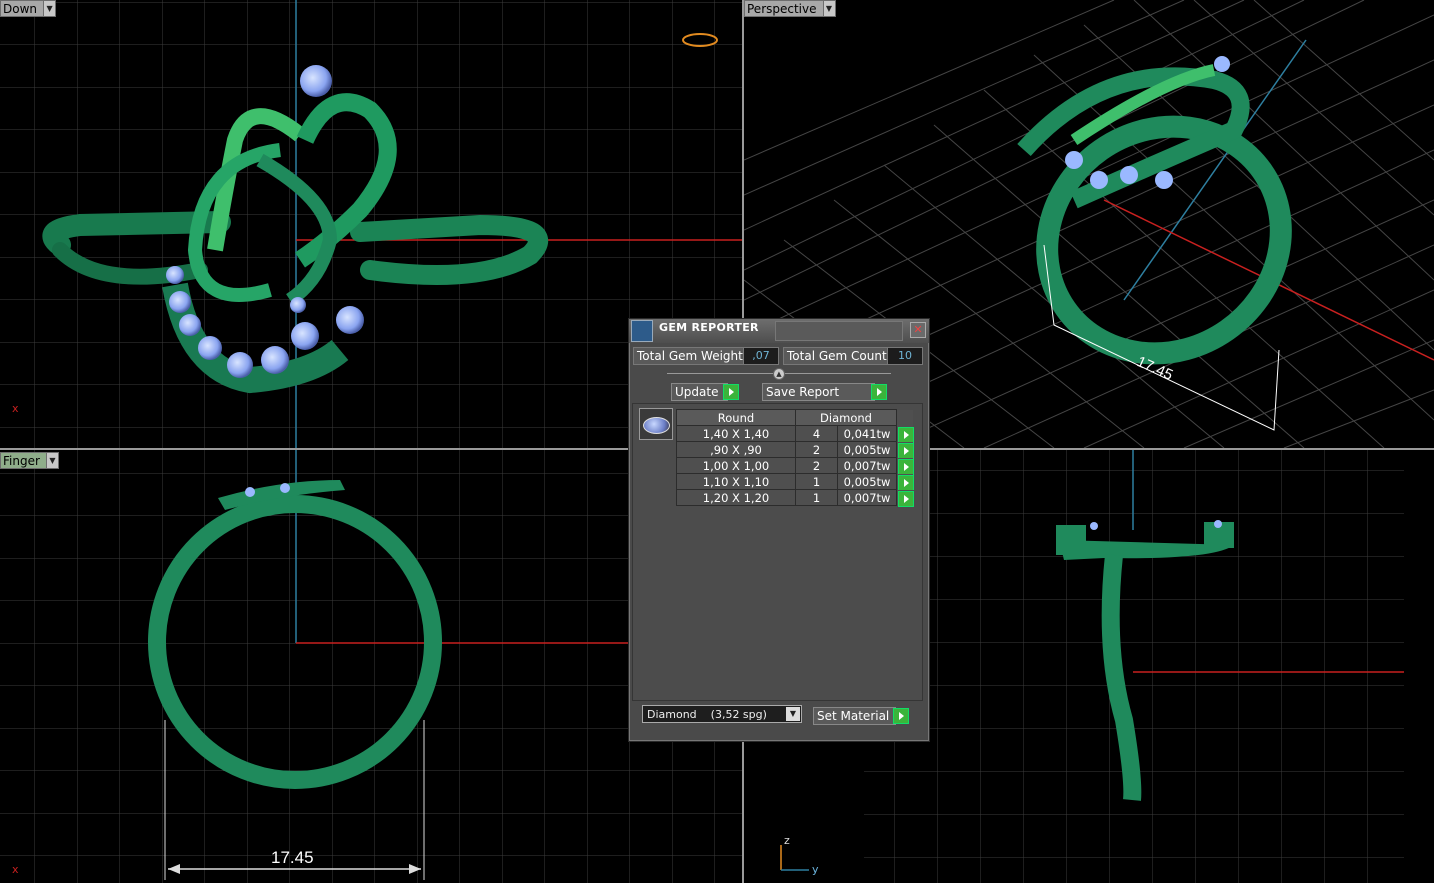  I want to click on material-select: Diamond (3,52 spg) ▼, so click(722, 714).